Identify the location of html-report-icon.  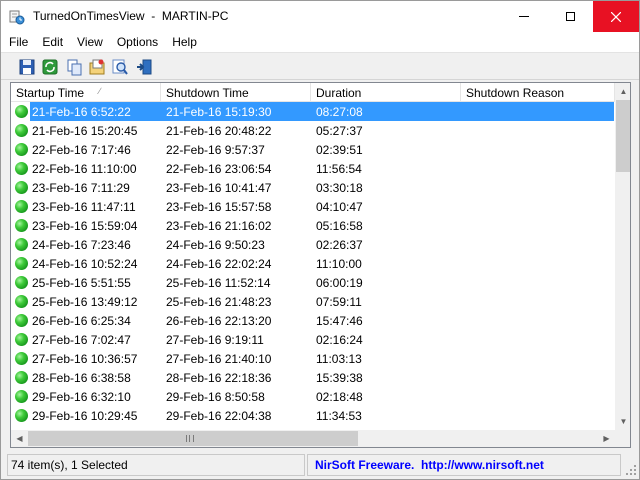
(97, 67).